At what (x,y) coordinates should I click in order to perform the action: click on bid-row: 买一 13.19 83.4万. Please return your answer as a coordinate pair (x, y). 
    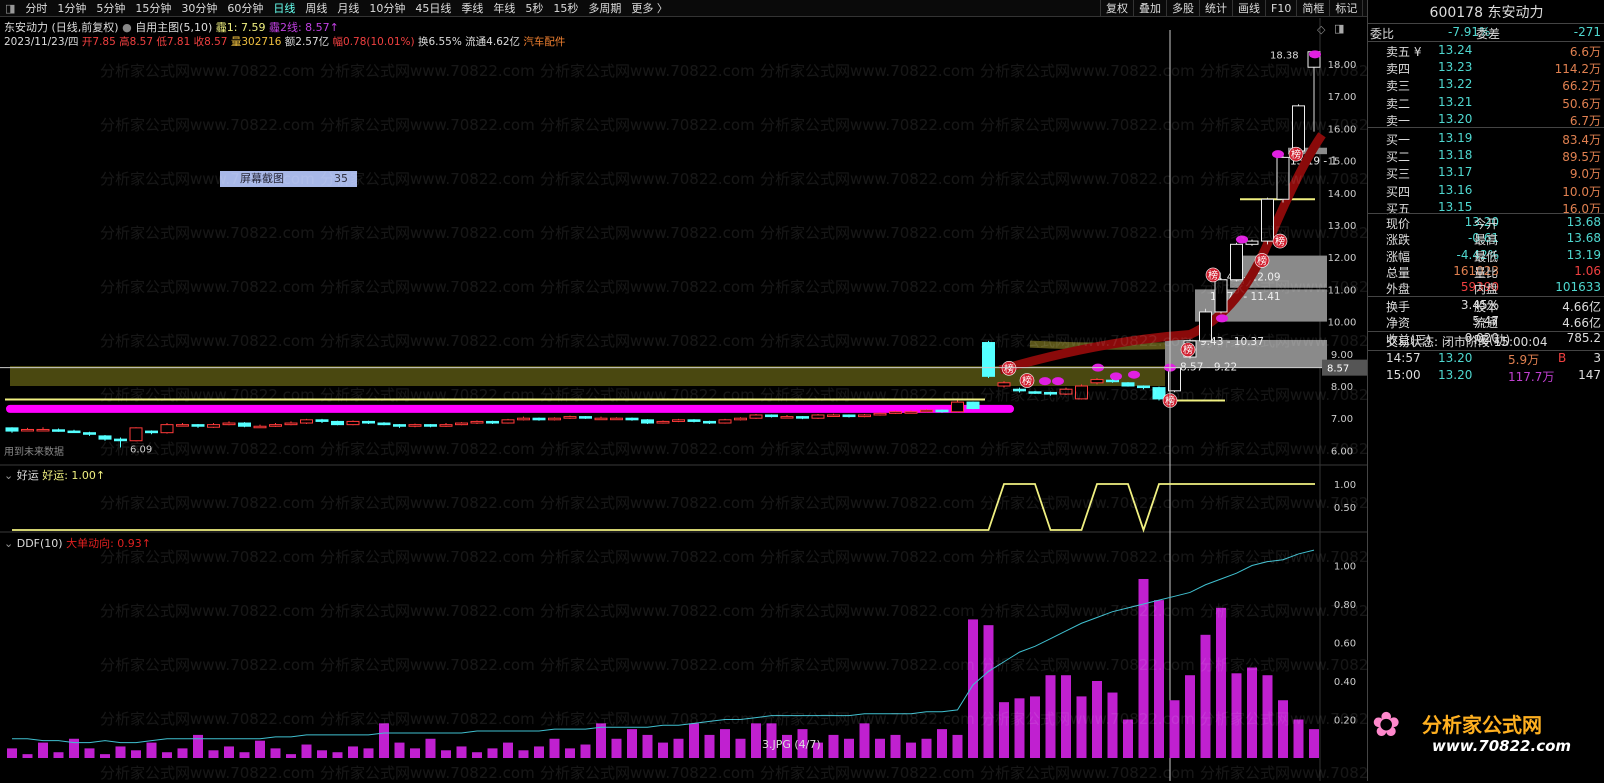
    Looking at the image, I should click on (1486, 139).